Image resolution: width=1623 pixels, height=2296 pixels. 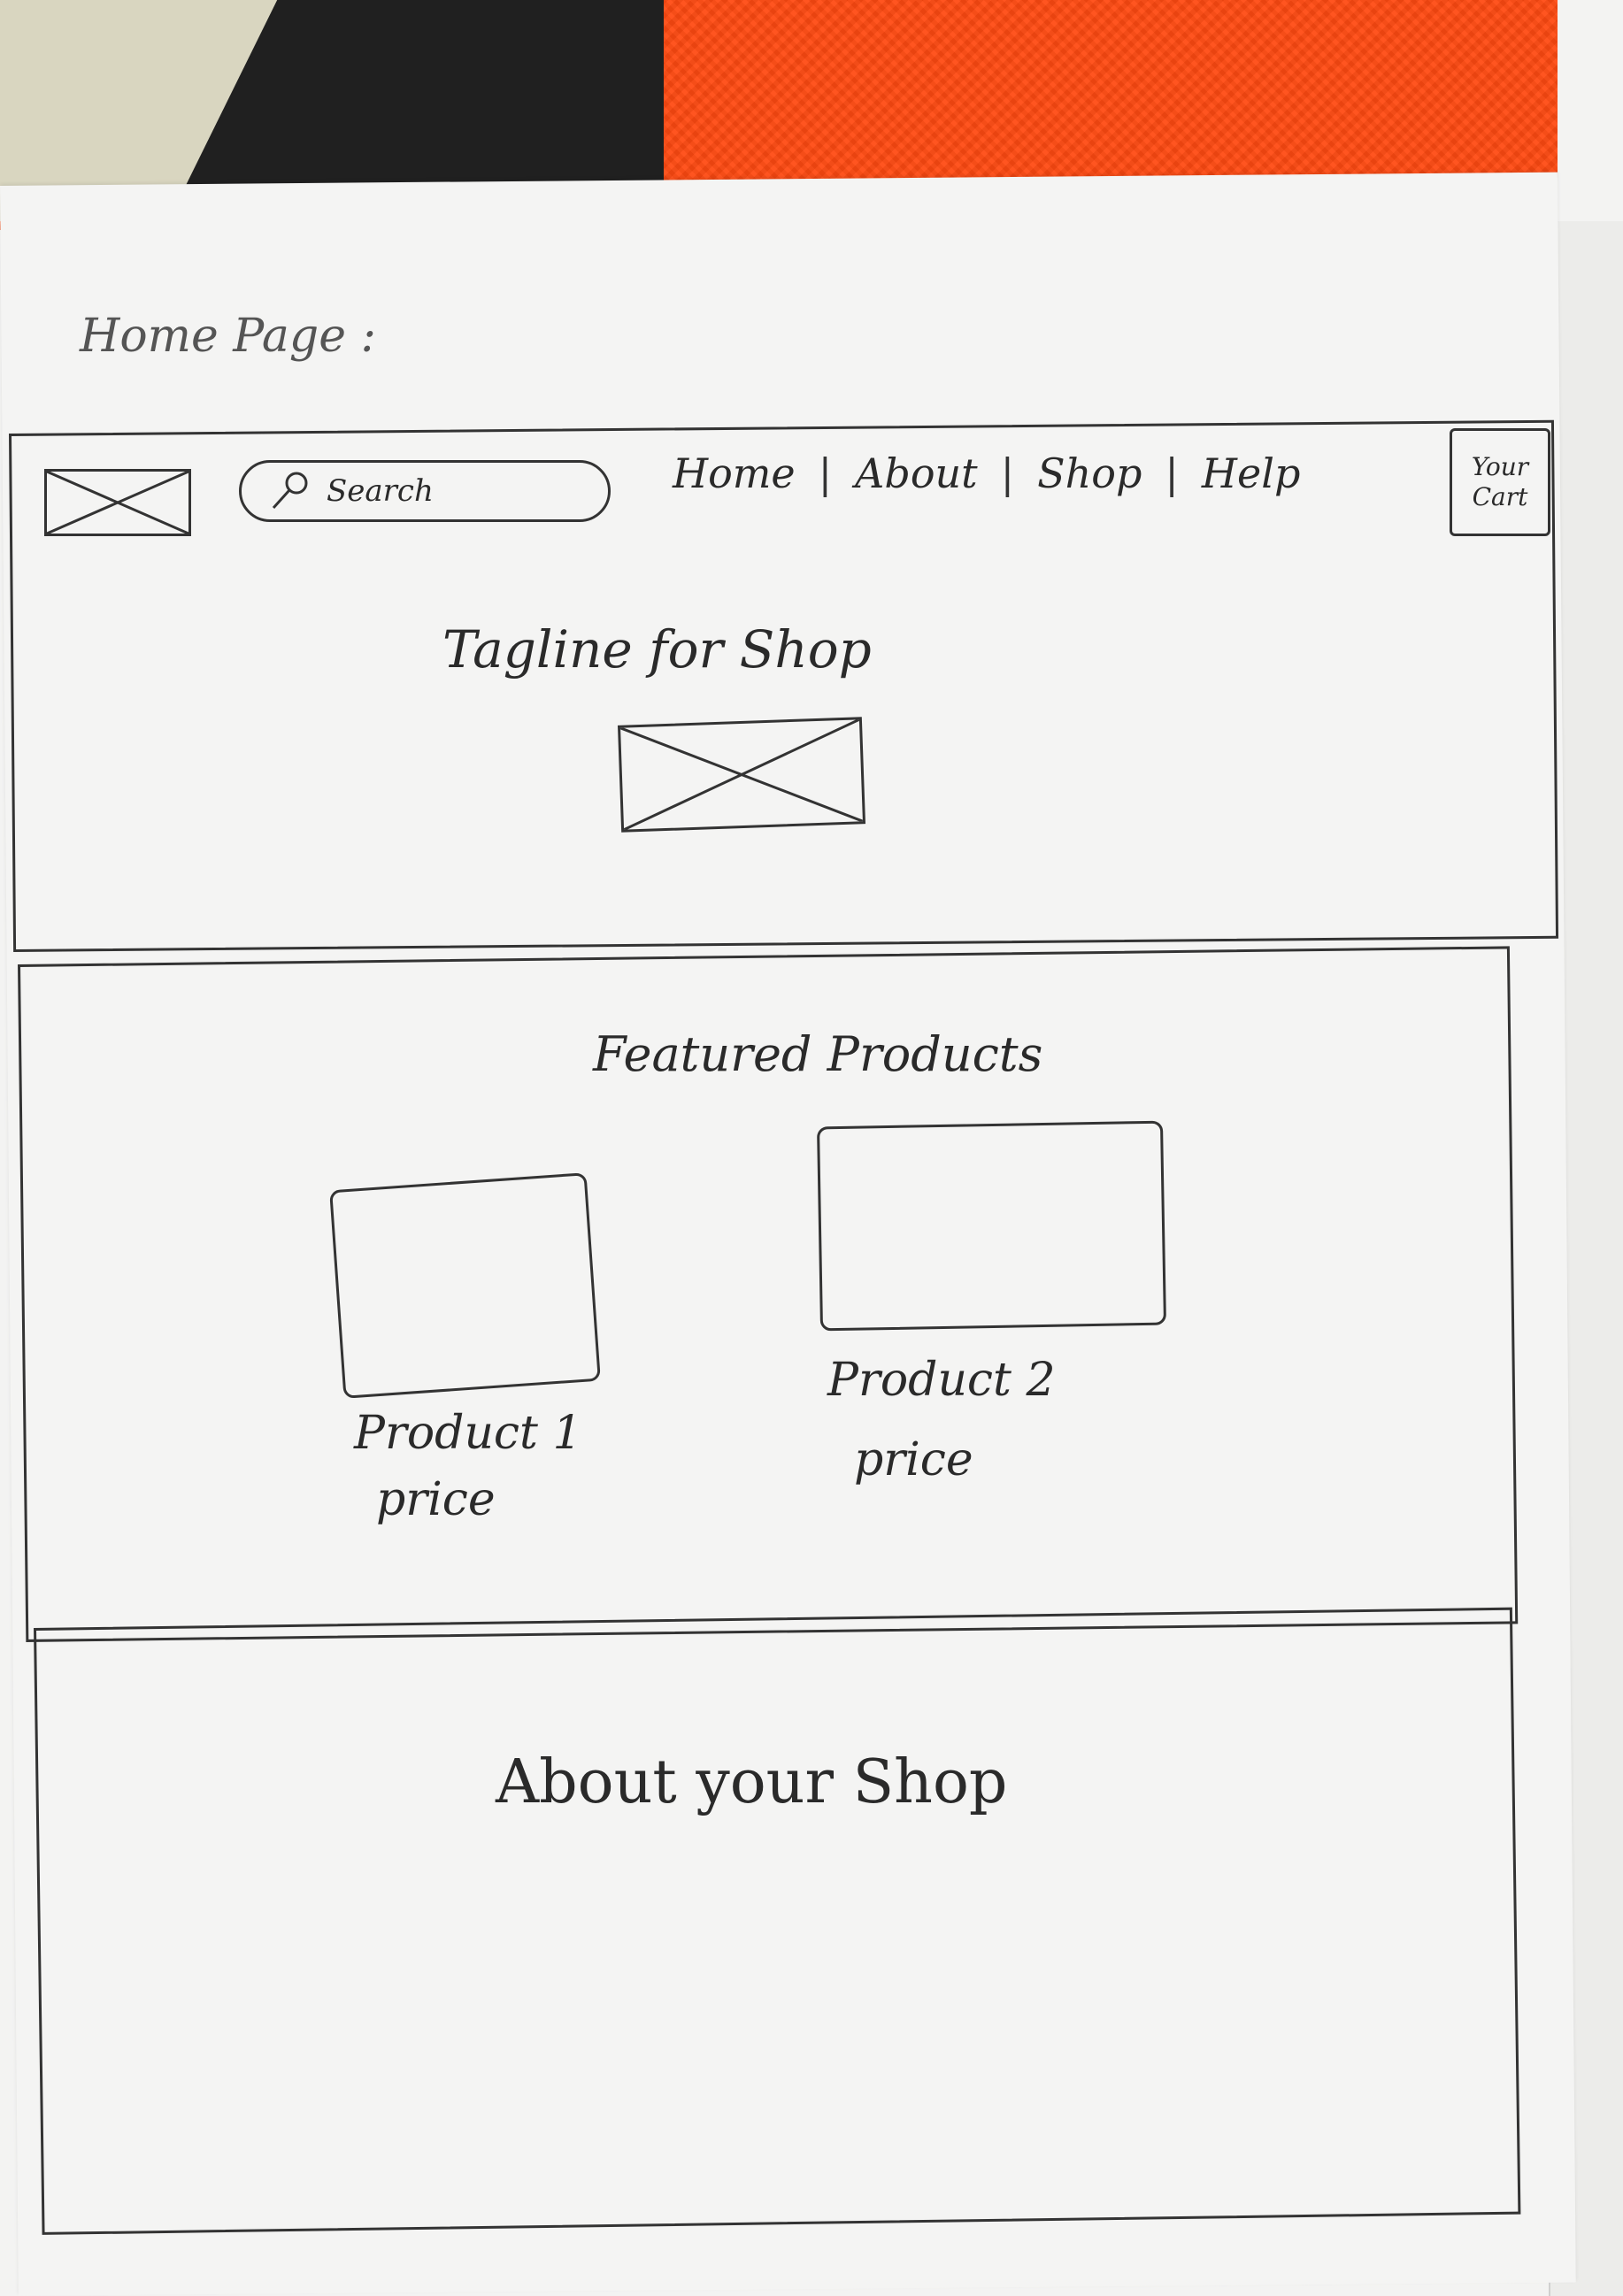 What do you see at coordinates (465, 1285) in the screenshot?
I see `product-1-image` at bounding box center [465, 1285].